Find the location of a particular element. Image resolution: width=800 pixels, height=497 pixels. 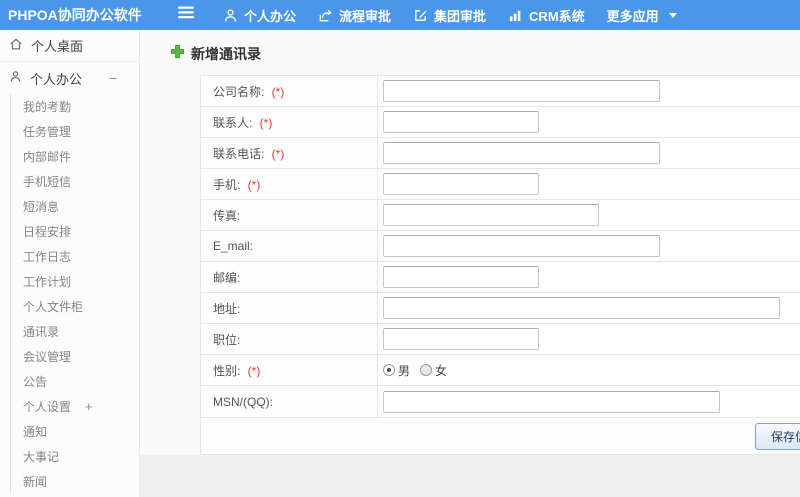

bar-chart-icon is located at coordinates (515, 15).